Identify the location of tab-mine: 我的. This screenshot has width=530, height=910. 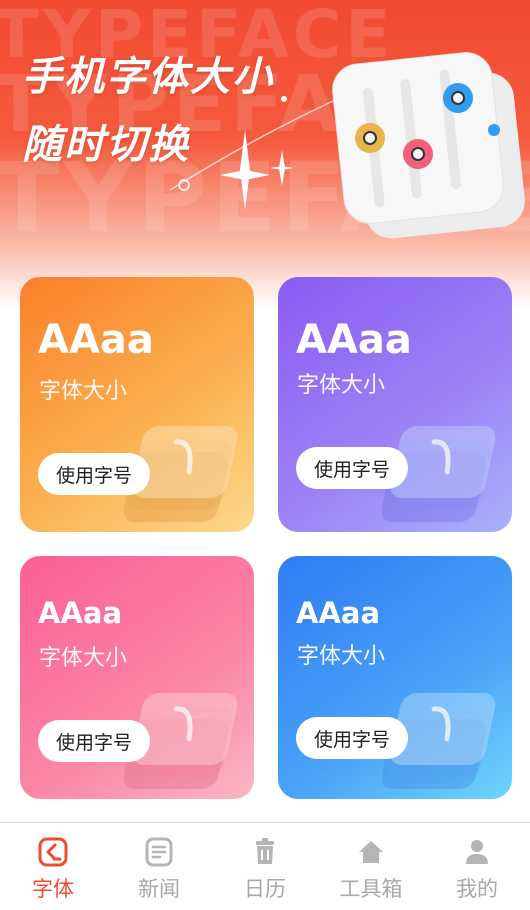
(477, 866).